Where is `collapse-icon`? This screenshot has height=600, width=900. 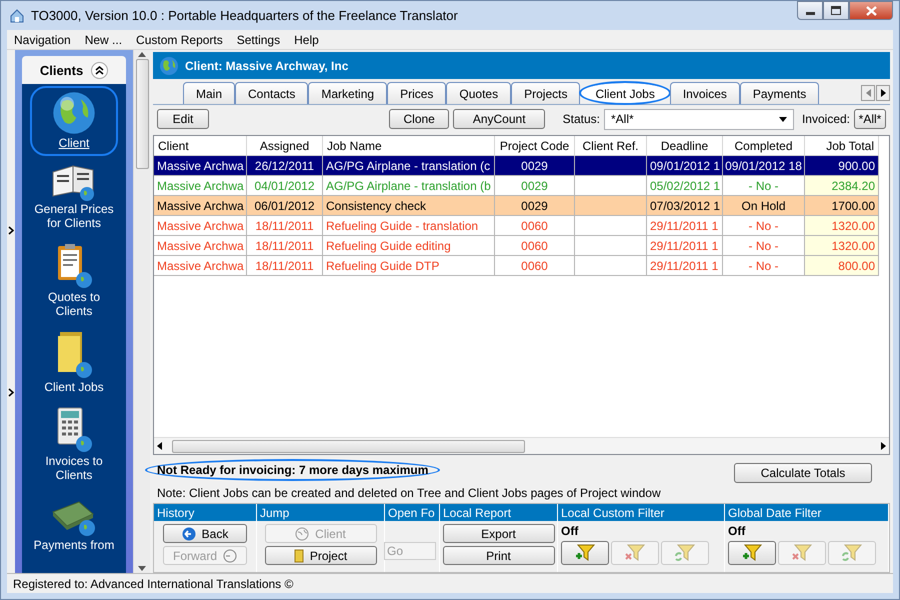
collapse-icon is located at coordinates (99, 70).